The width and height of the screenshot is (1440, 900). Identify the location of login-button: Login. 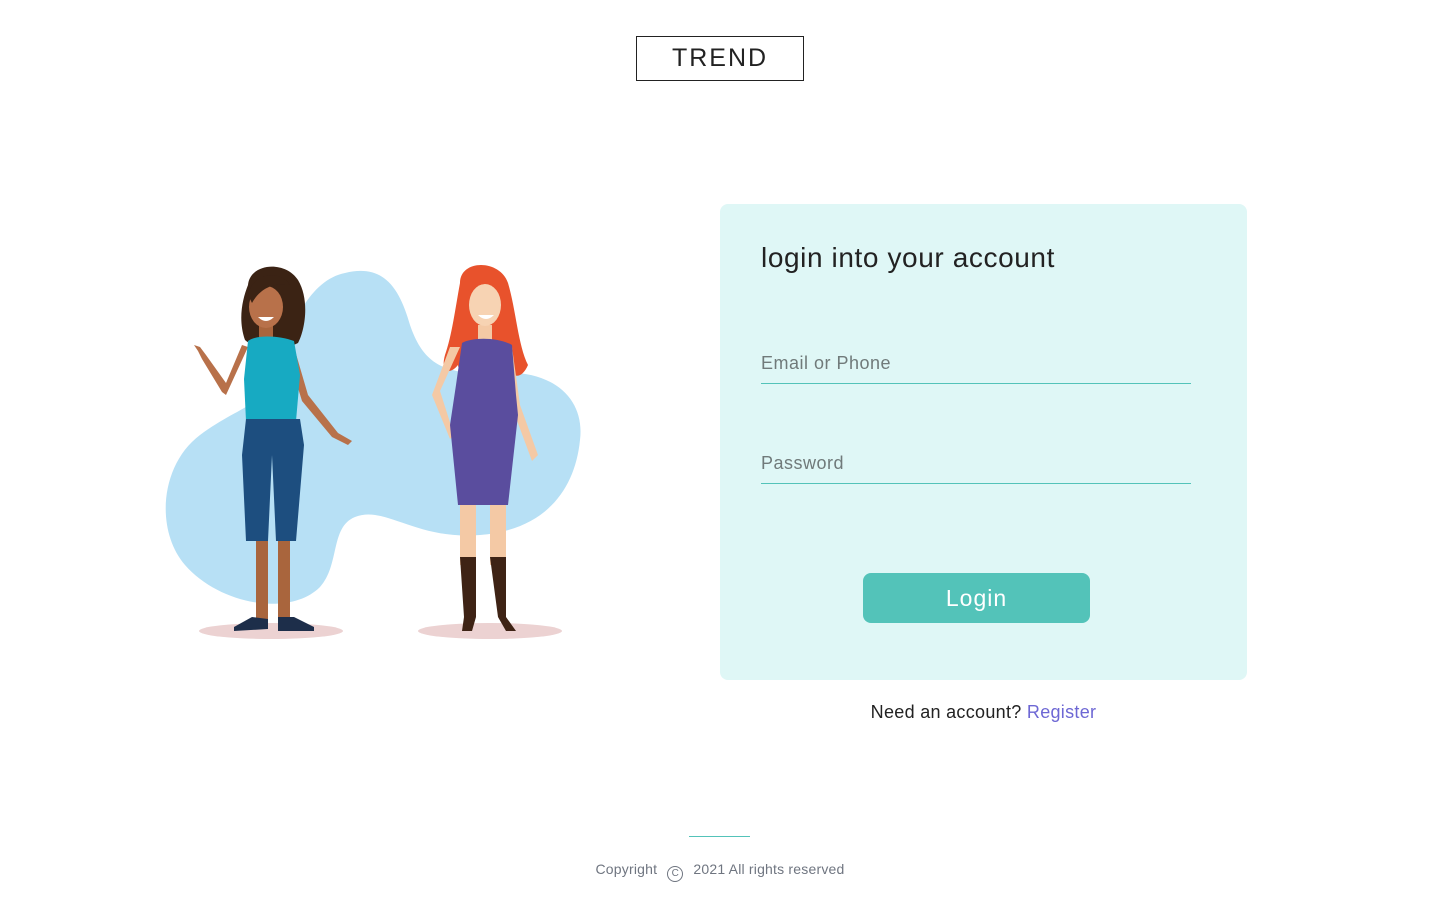
(976, 598).